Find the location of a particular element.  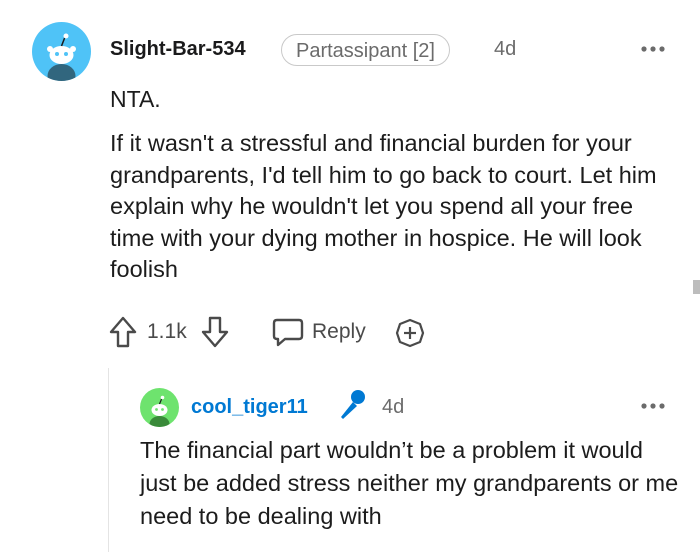

reply-avatar is located at coordinates (159, 407).